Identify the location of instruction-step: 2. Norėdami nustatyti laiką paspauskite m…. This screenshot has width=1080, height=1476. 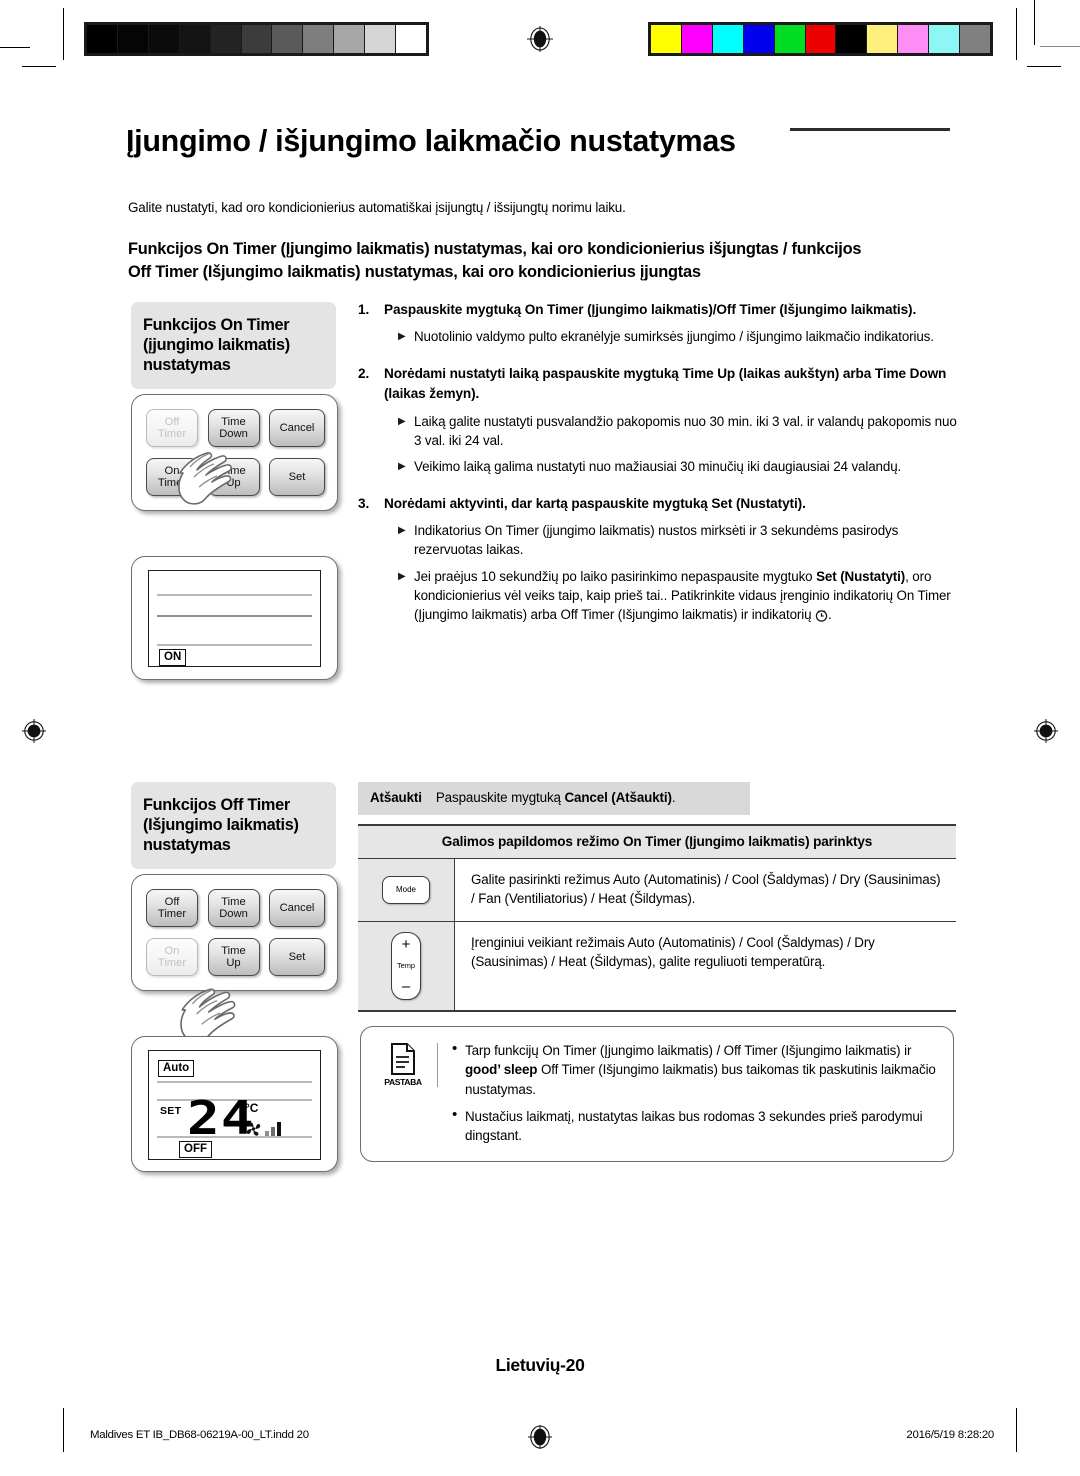
(658, 420).